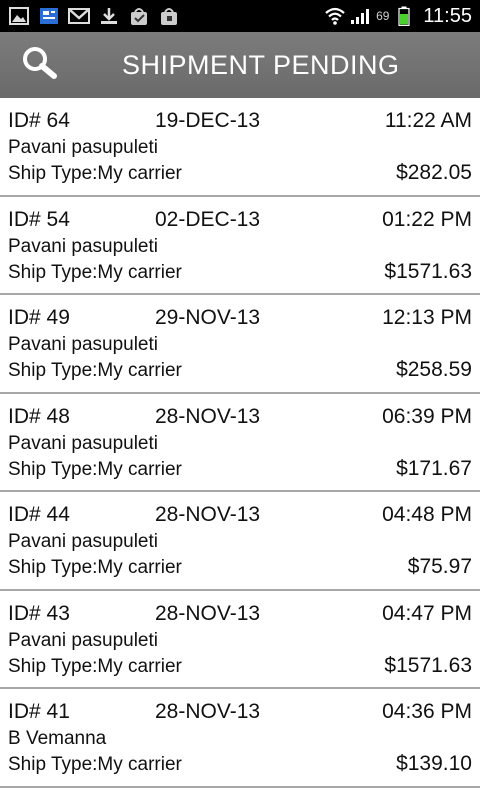 This screenshot has width=480, height=800. I want to click on shipment-amount: $282.05, so click(434, 172).